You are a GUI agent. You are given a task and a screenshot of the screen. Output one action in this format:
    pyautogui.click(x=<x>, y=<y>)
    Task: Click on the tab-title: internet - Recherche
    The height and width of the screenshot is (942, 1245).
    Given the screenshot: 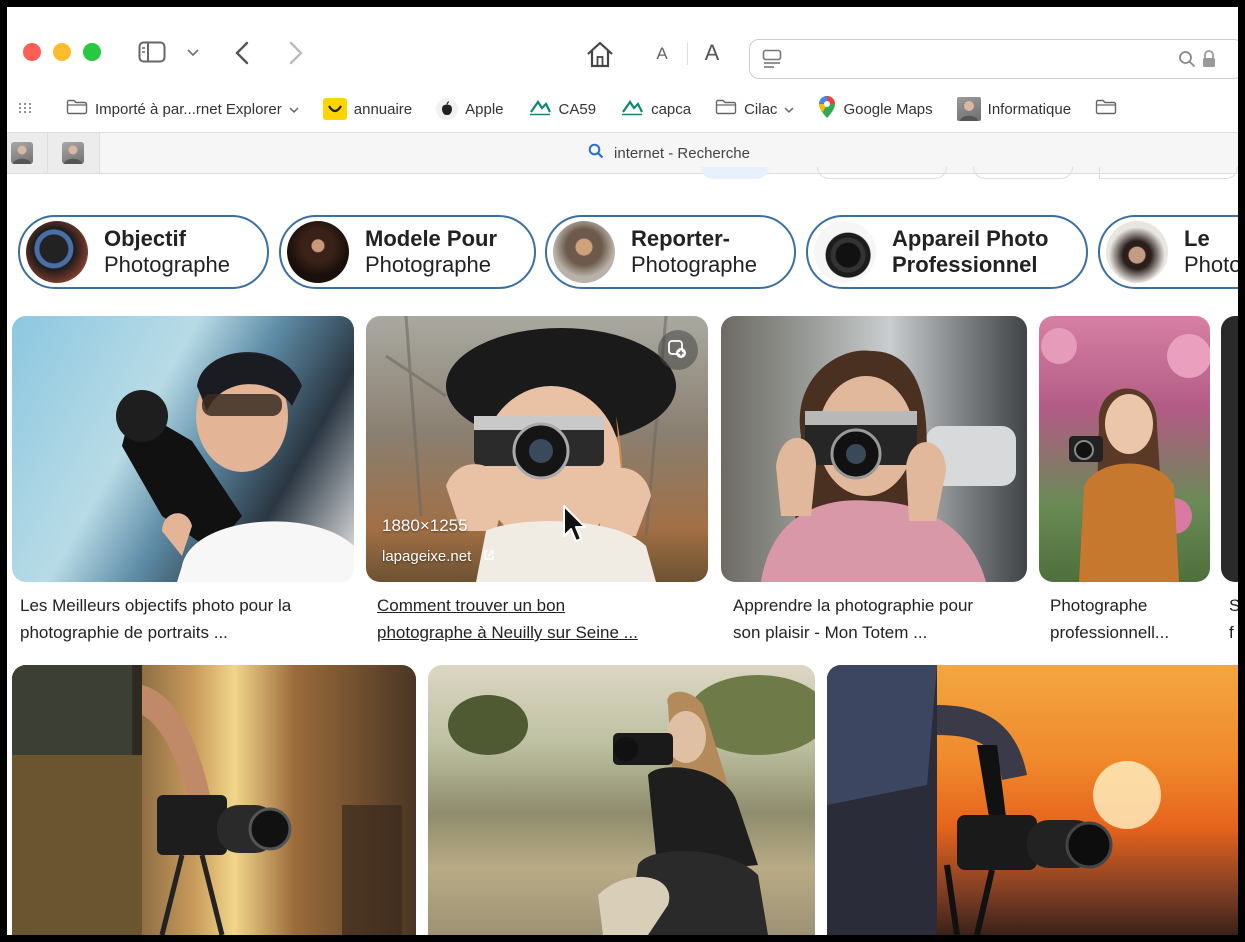 What is the action you would take?
    pyautogui.click(x=682, y=153)
    